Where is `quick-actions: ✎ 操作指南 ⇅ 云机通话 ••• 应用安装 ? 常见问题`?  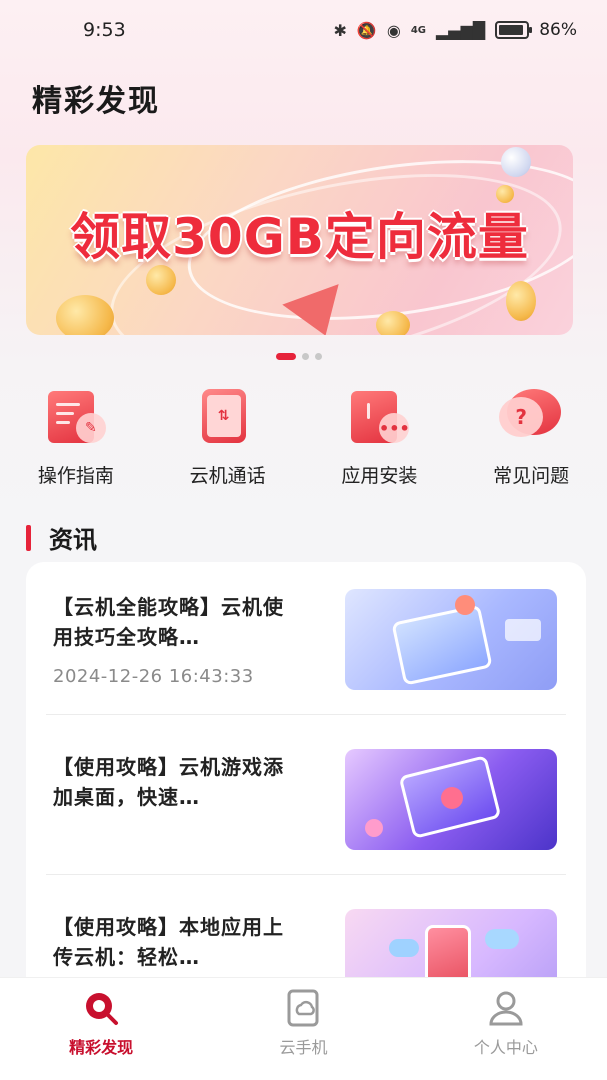
quick-actions: ✎ 操作指南 ⇅ 云机通话 ••• 应用安装 ? 常见问题 is located at coordinates (303, 436).